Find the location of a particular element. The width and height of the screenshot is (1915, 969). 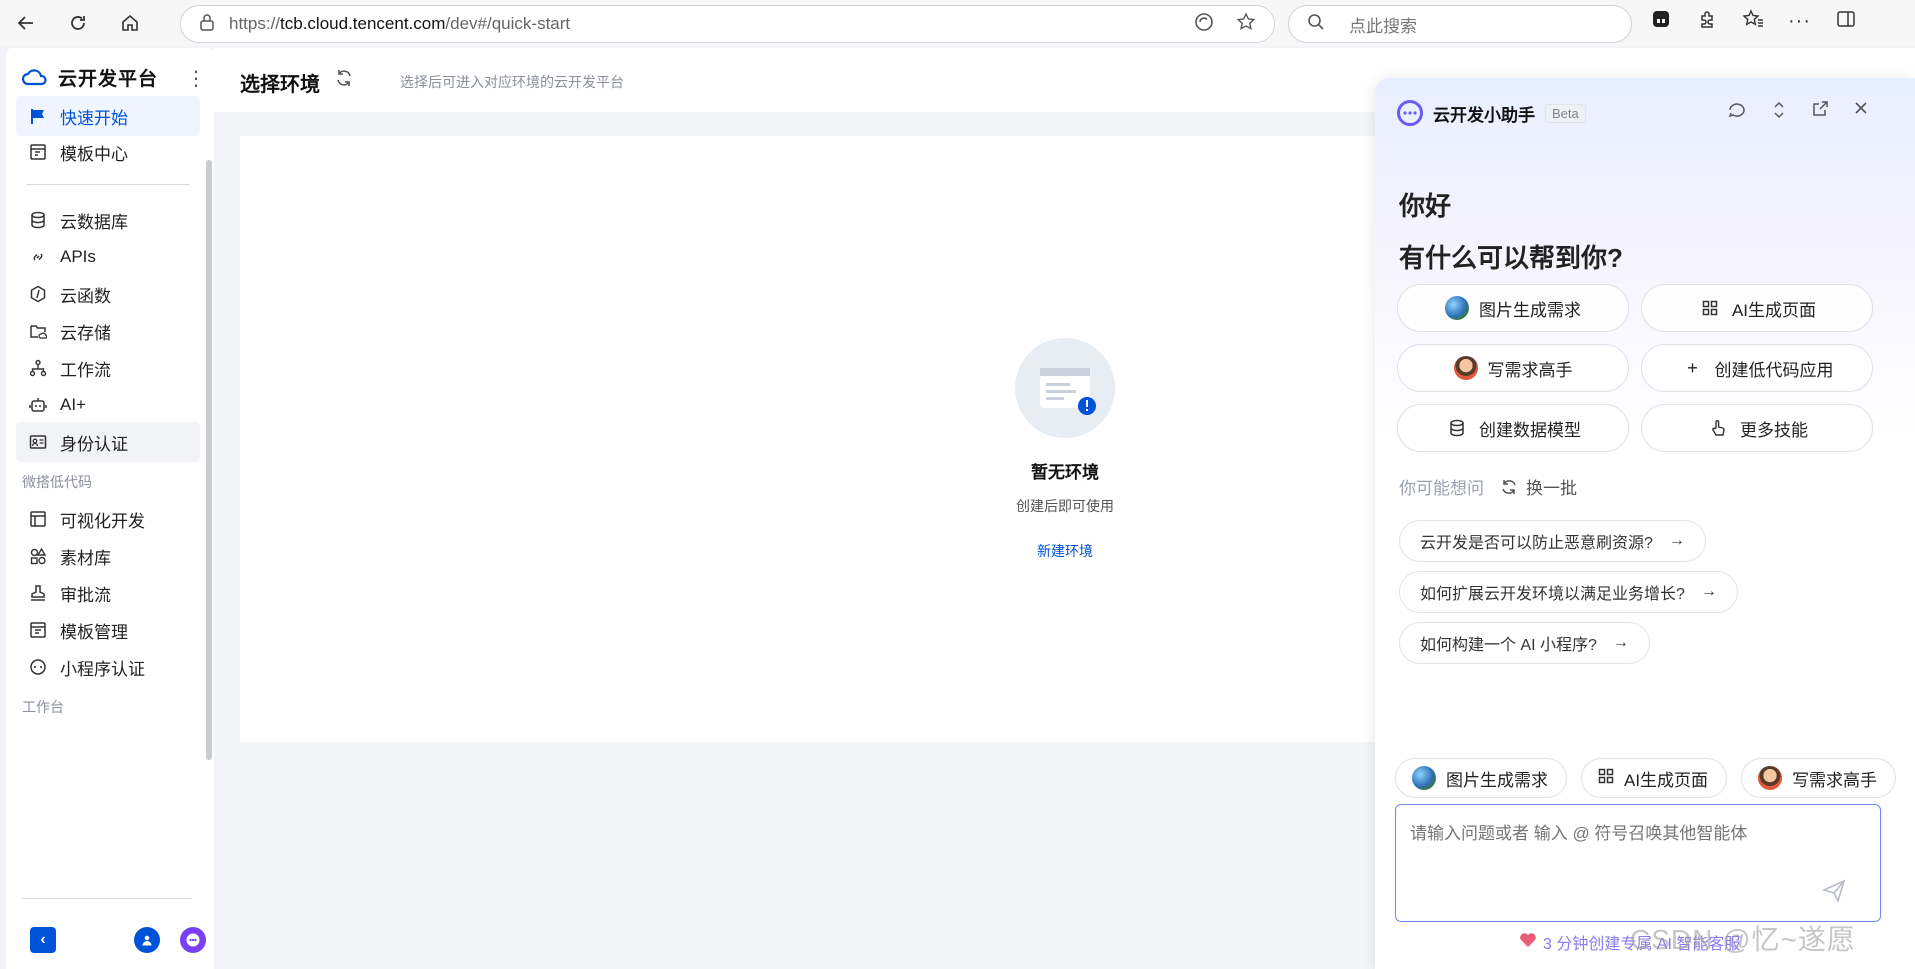

suggestion-text: 如何扩展云开发环境以满足业务增长? is located at coordinates (1552, 594).